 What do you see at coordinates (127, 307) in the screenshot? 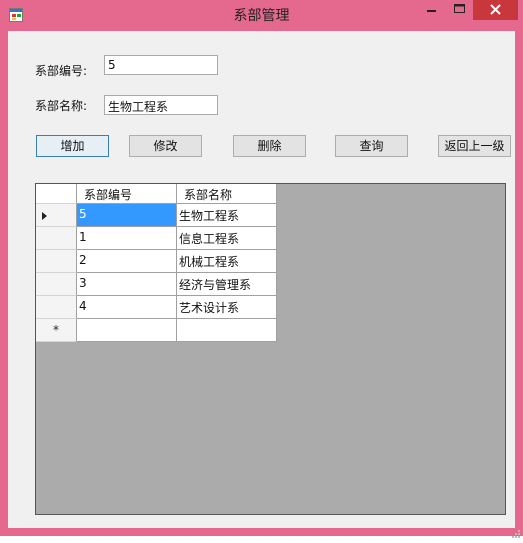
I see `table-cell-id: 4` at bounding box center [127, 307].